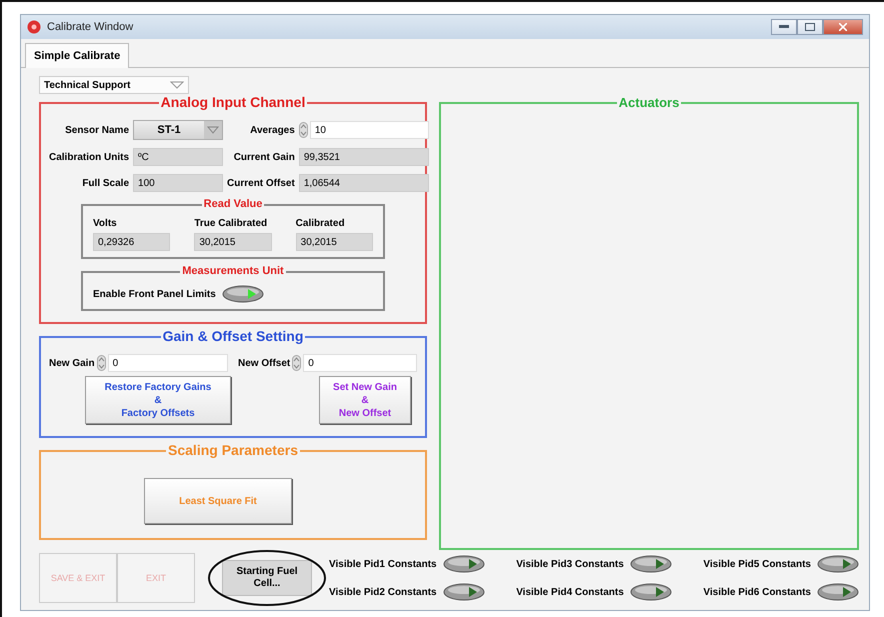 The image size is (884, 617). Describe the element at coordinates (263, 157) in the screenshot. I see `field-label: Current Gain` at that location.